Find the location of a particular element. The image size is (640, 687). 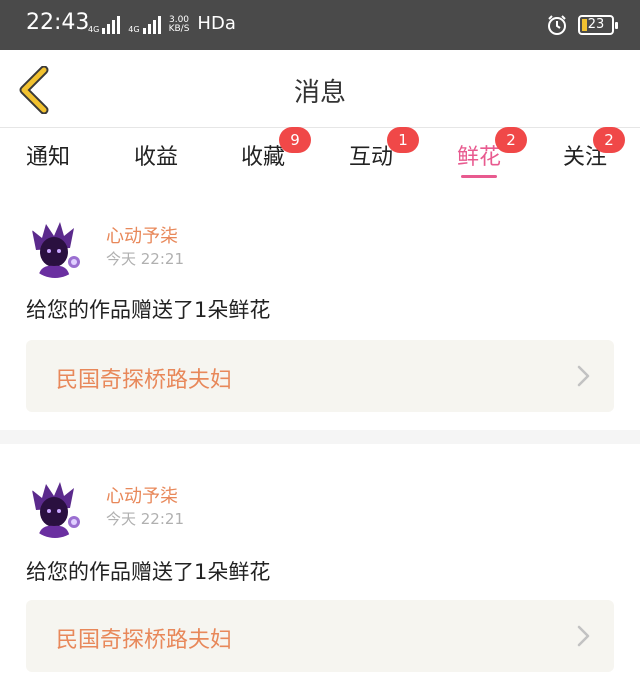

tab-earnings: 收益 is located at coordinates (156, 155).